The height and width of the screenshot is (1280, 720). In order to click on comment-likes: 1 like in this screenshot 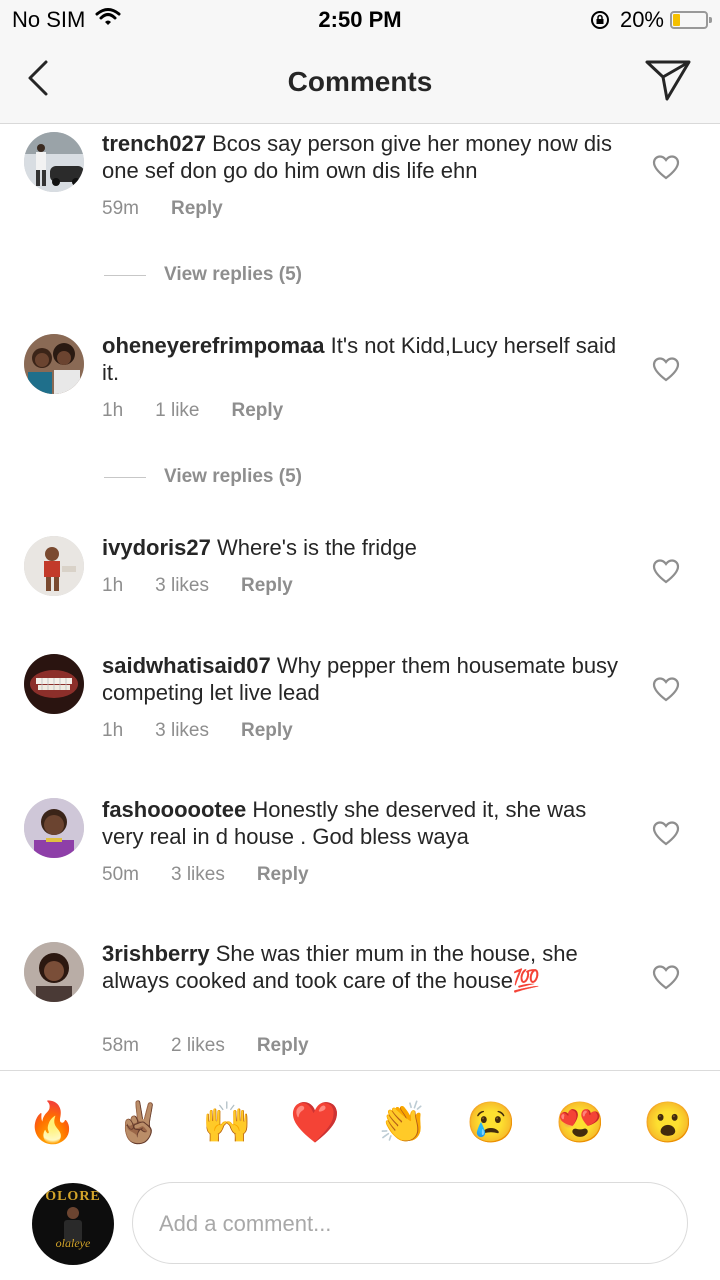, I will do `click(177, 411)`.